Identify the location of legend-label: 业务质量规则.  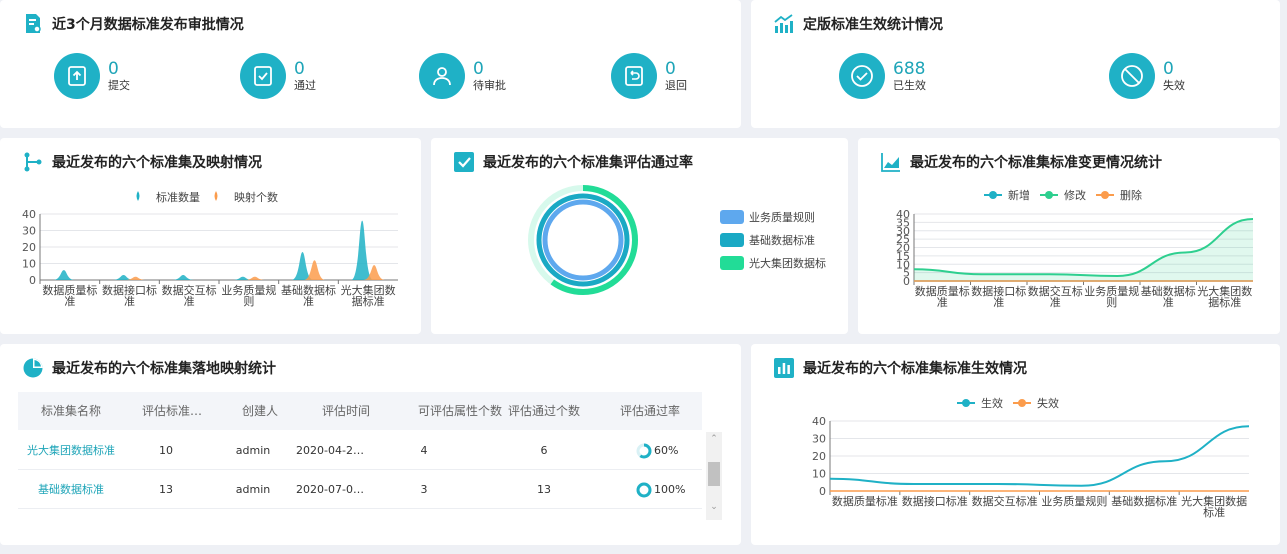
(782, 217).